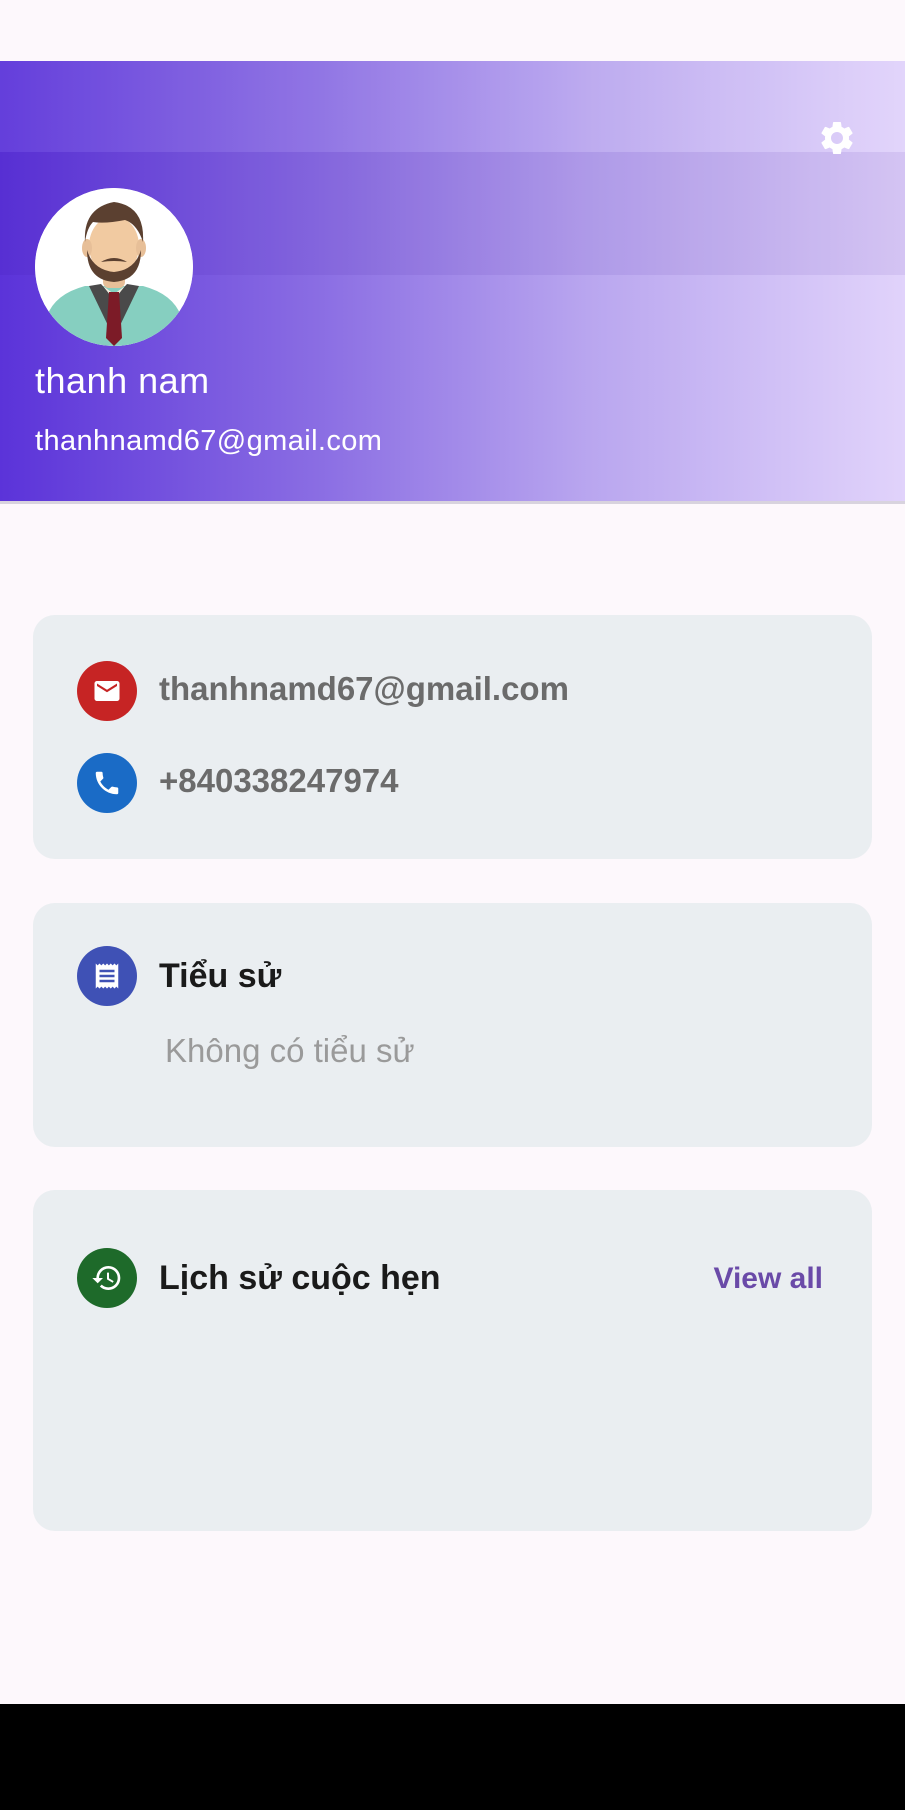 This screenshot has height=1810, width=905. What do you see at coordinates (452, 1757) in the screenshot?
I see `system-navigation-bar` at bounding box center [452, 1757].